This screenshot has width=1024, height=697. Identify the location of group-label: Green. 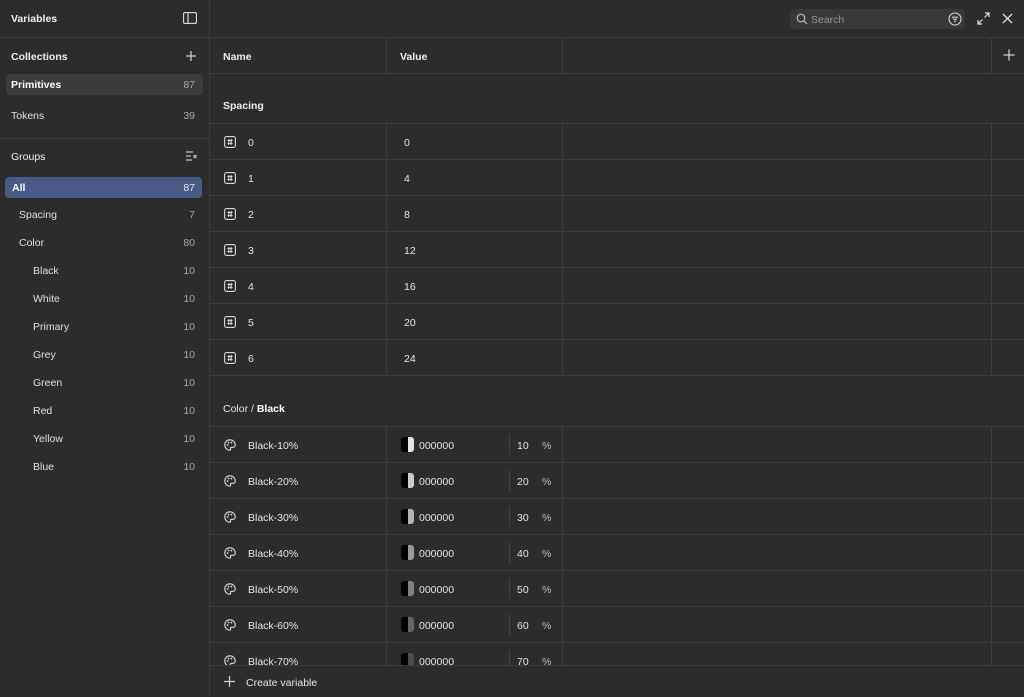
(47, 383).